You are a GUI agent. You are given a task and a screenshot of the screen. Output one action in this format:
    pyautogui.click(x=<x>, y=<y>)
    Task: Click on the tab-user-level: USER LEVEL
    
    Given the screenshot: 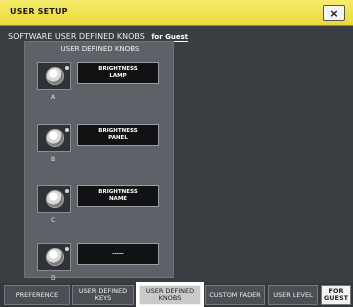 What is the action you would take?
    pyautogui.click(x=293, y=295)
    